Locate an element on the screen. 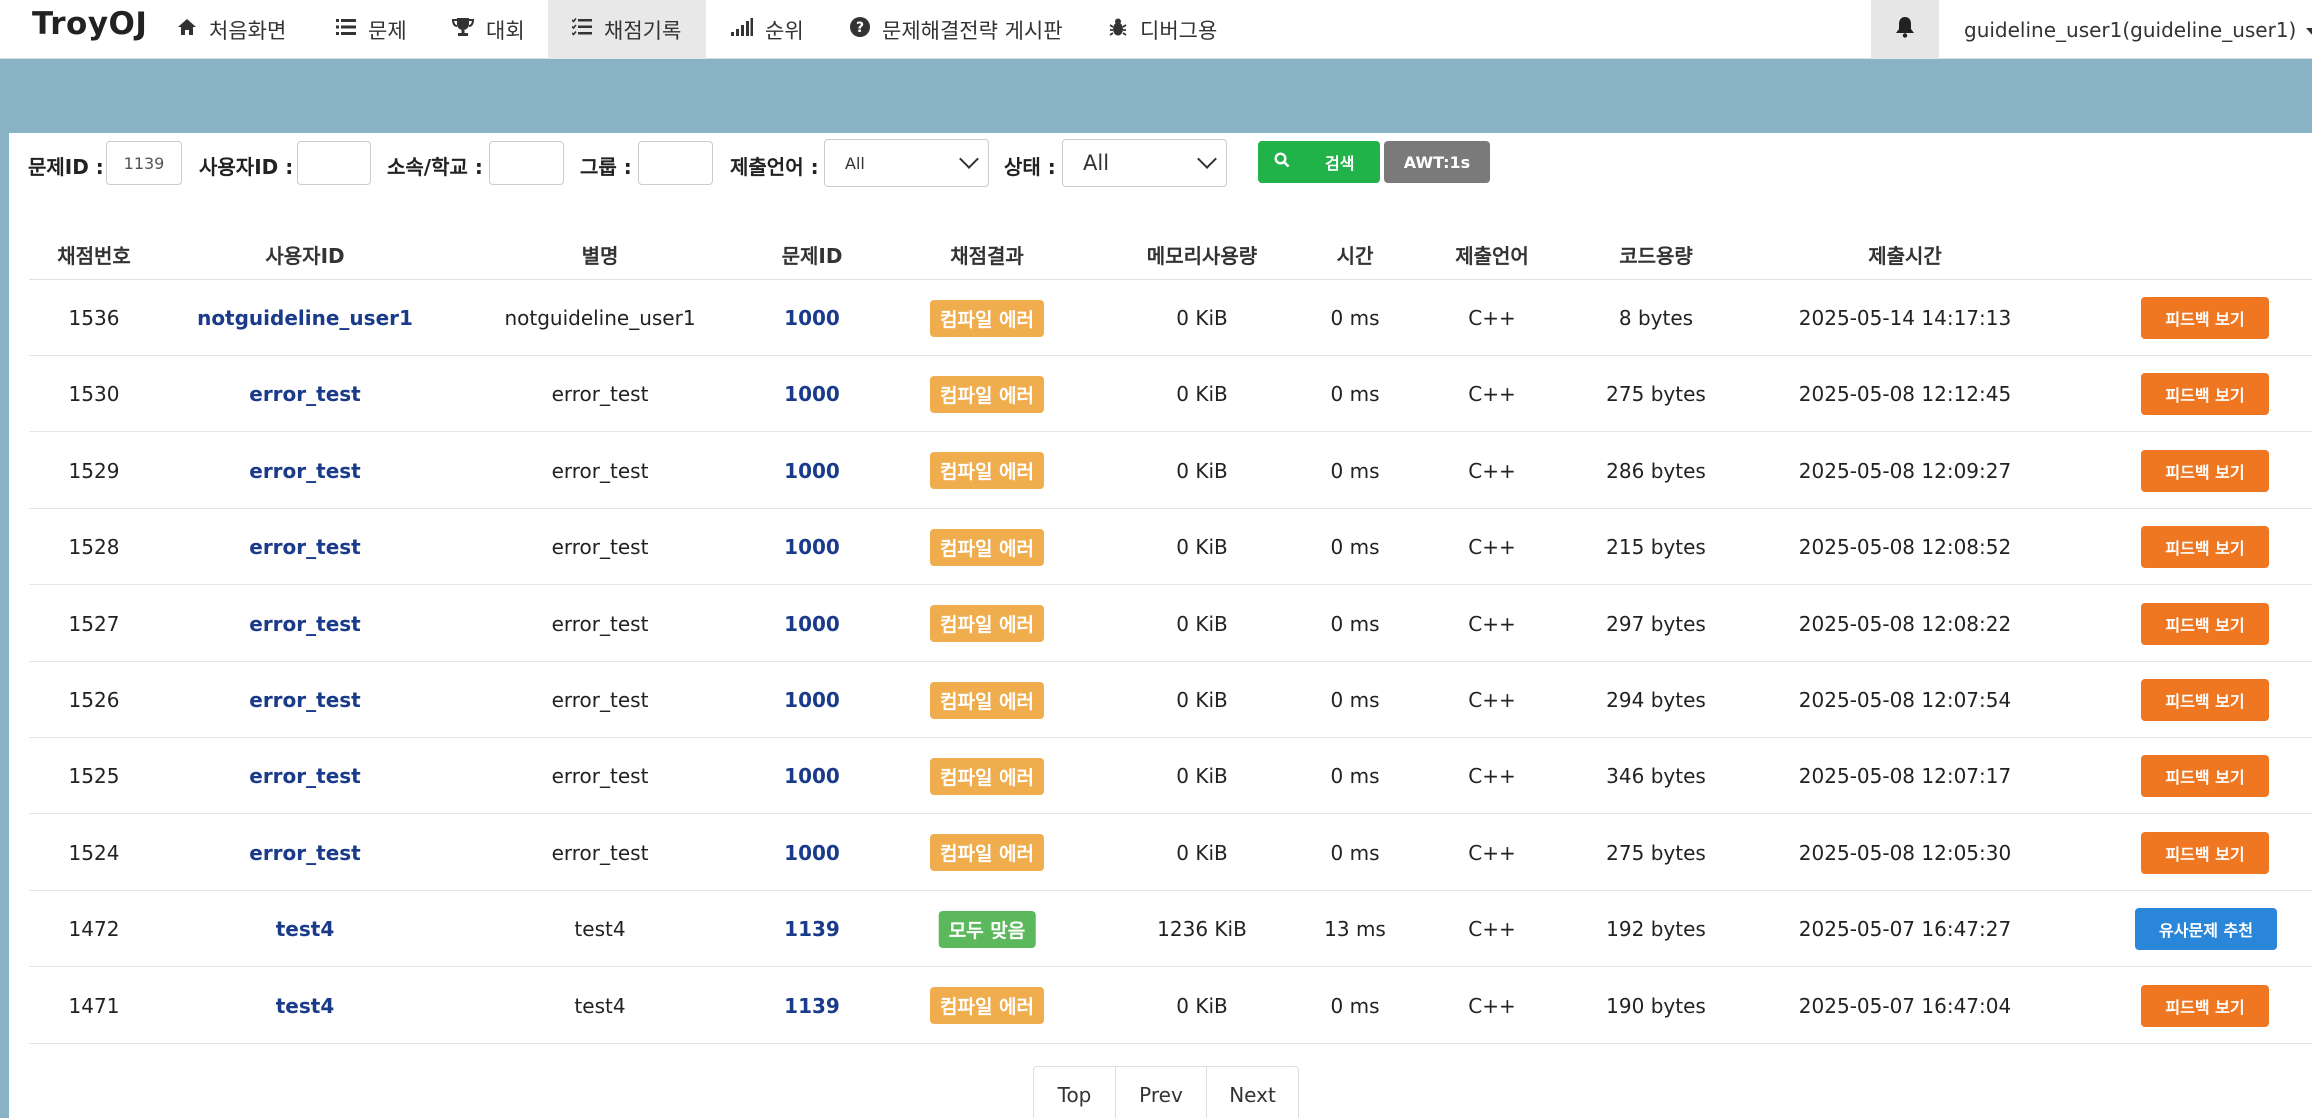 The height and width of the screenshot is (1118, 2312). user-menu: guideline_user1(guideline_user1) is located at coordinates (2138, 29).